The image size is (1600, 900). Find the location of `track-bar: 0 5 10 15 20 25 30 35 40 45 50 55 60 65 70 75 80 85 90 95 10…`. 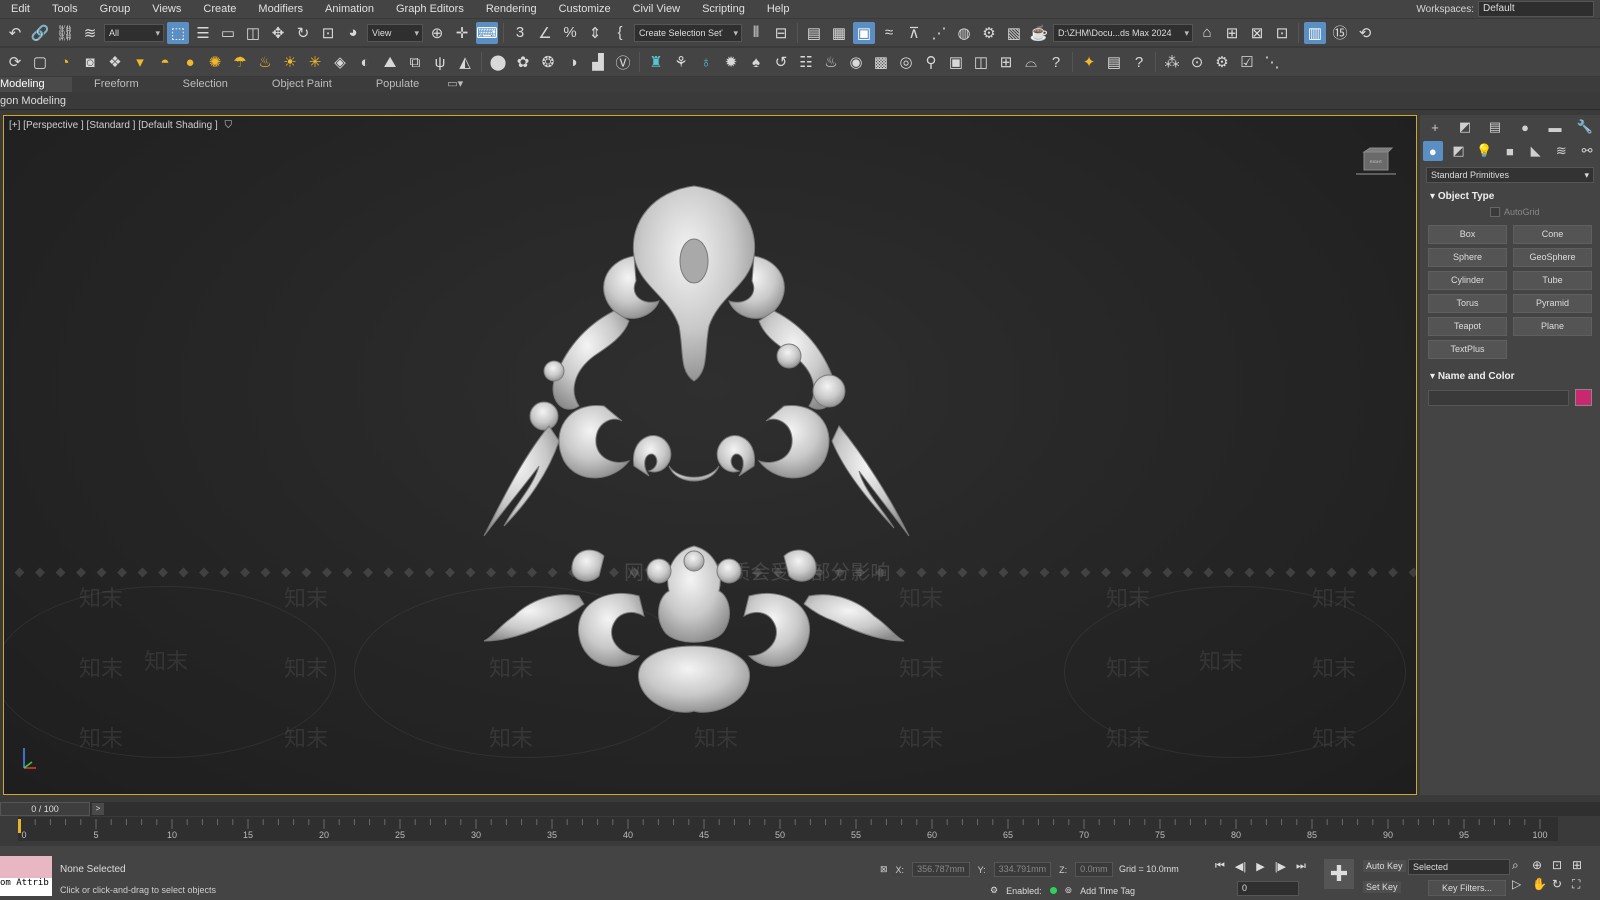

track-bar: 0 5 10 15 20 25 30 35 40 45 50 55 60 65 70 75 80 85 90 95 10… is located at coordinates (788, 829).